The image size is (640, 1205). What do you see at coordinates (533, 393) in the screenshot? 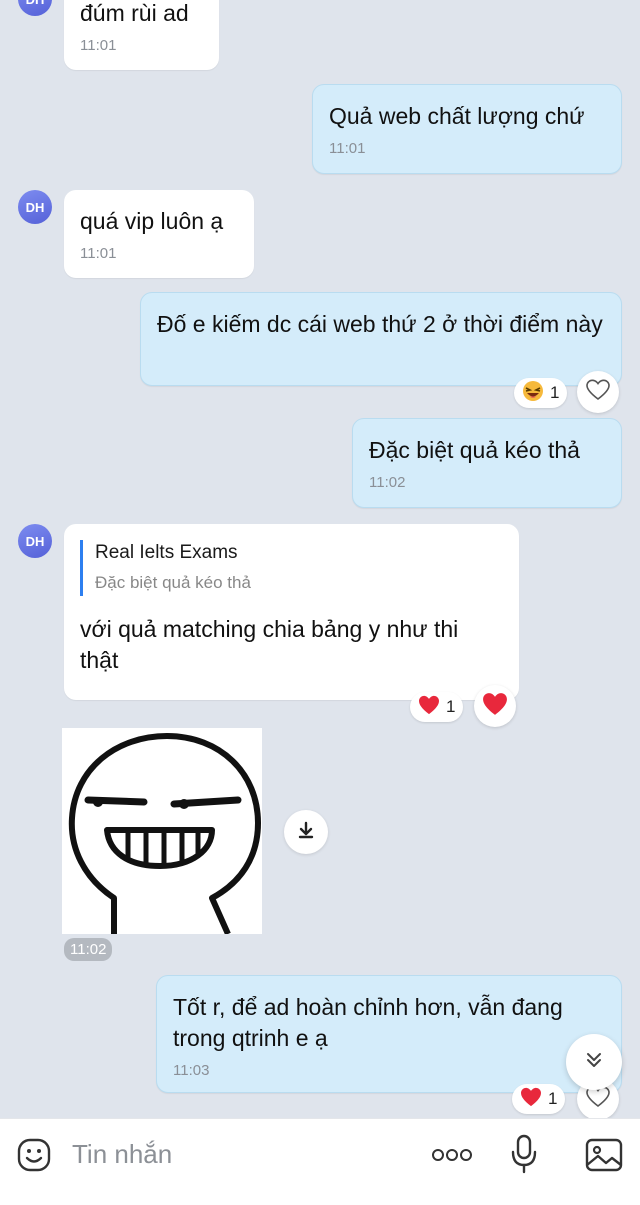
I see `laughing-face-icon` at bounding box center [533, 393].